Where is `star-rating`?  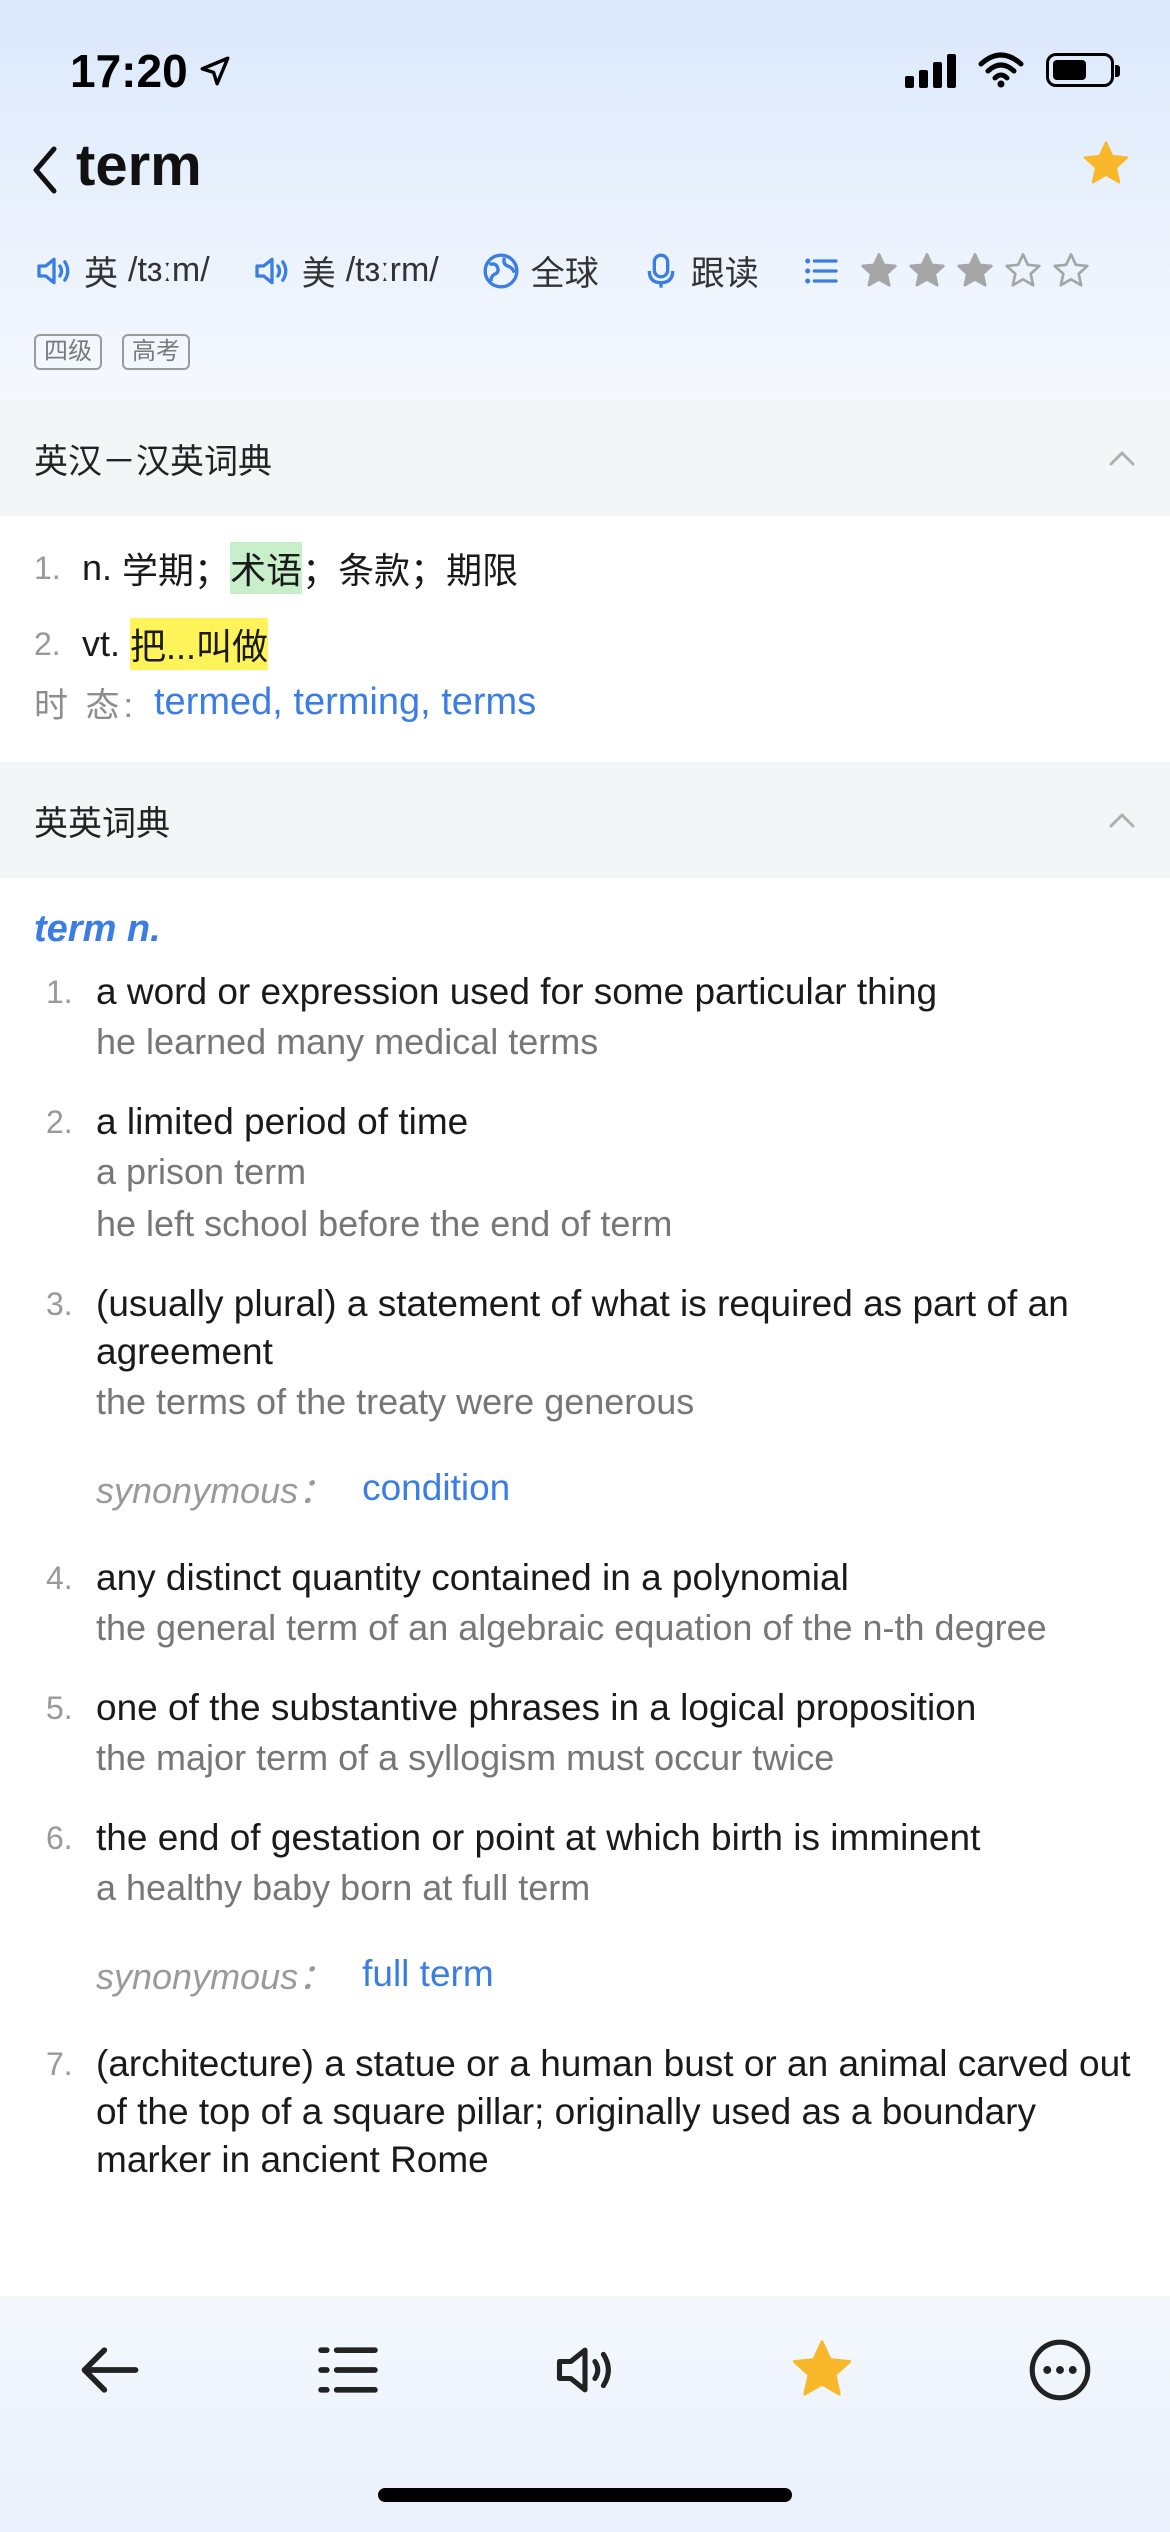 star-rating is located at coordinates (975, 271).